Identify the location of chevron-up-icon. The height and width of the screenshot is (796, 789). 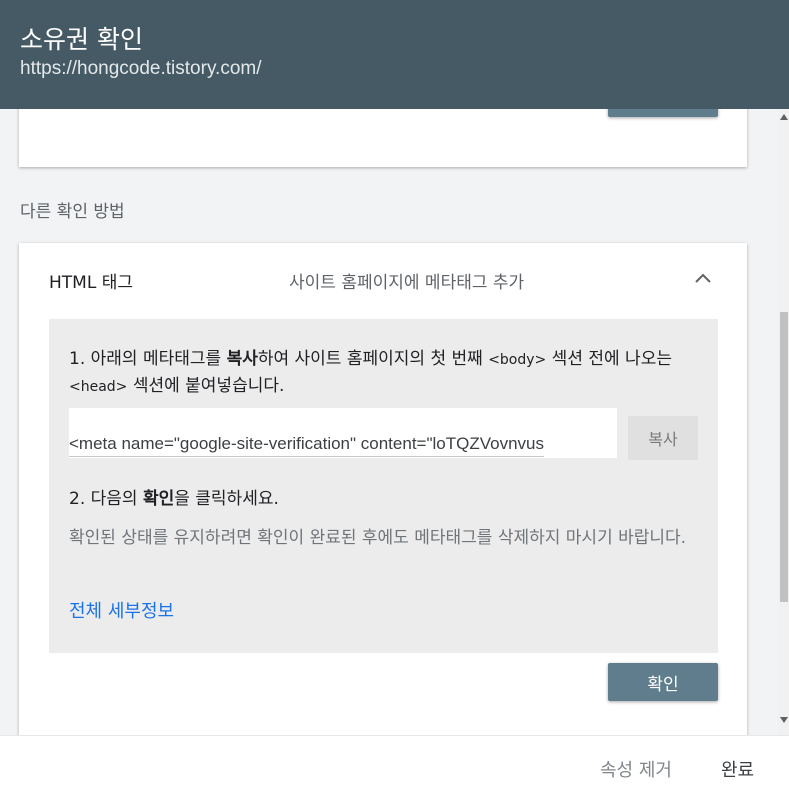
(703, 278).